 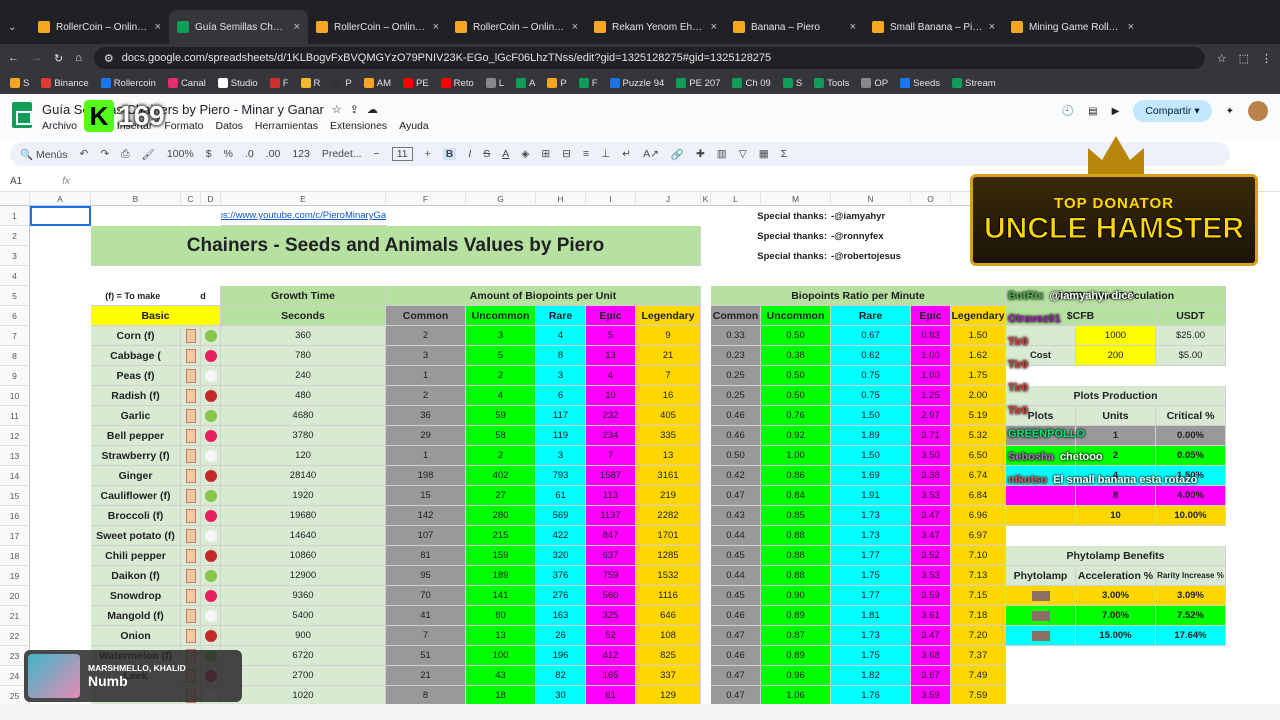 What do you see at coordinates (501, 536) in the screenshot?
I see `biopoints-value: 215` at bounding box center [501, 536].